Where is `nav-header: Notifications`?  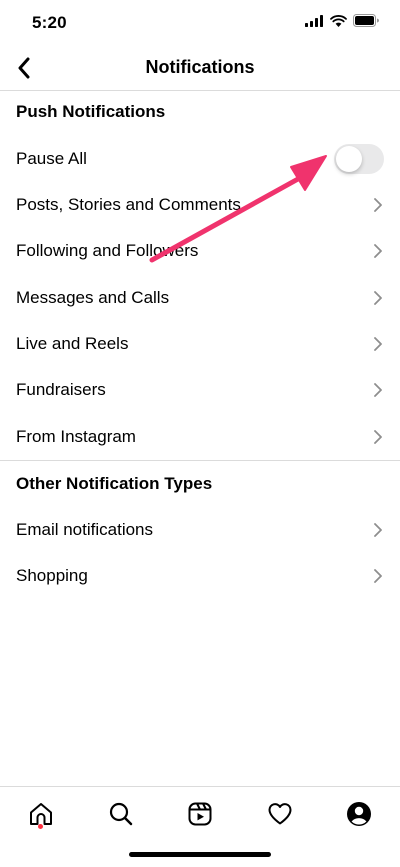
nav-header: Notifications is located at coordinates (200, 68).